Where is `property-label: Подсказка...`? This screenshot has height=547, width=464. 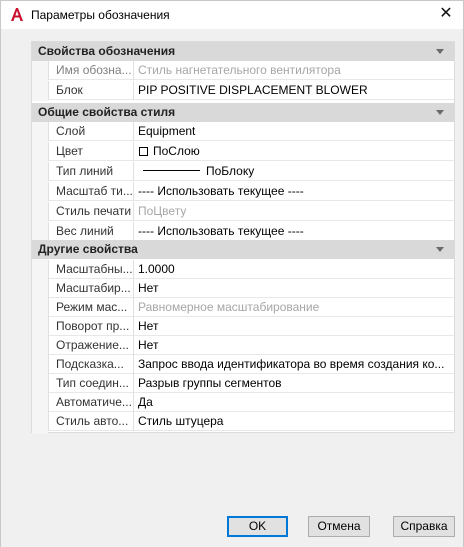
property-label: Подсказка... is located at coordinates (91, 364).